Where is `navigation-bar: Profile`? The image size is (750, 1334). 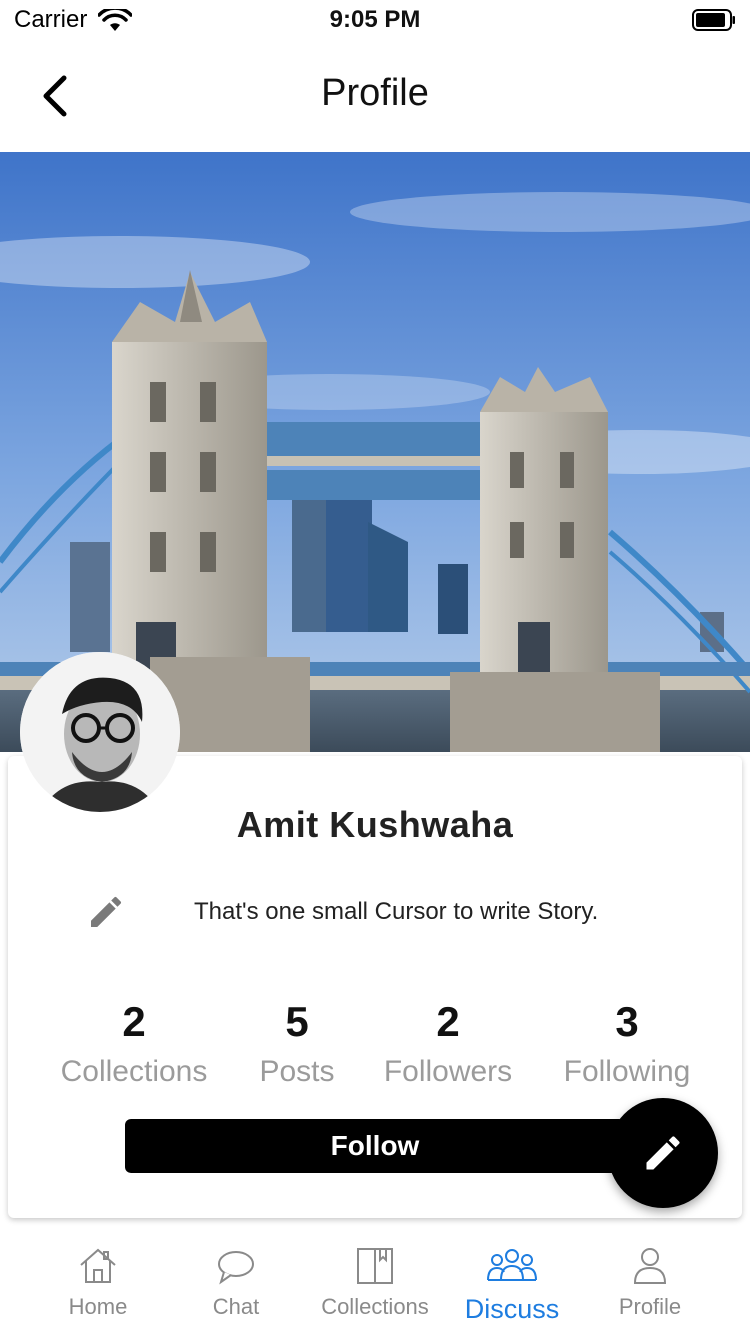 navigation-bar: Profile is located at coordinates (375, 96).